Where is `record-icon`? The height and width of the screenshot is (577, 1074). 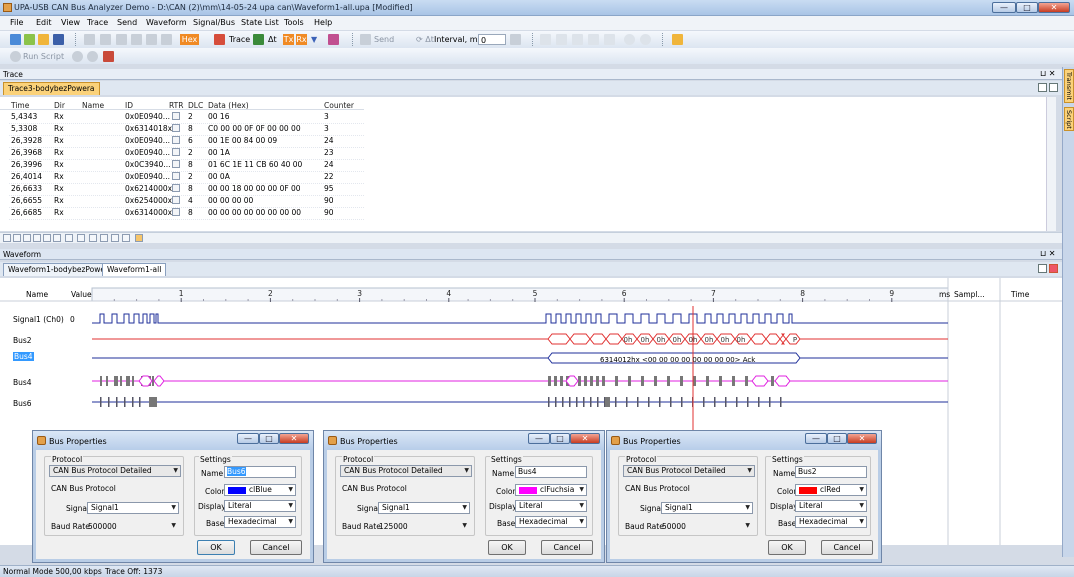 record-icon is located at coordinates (629, 39).